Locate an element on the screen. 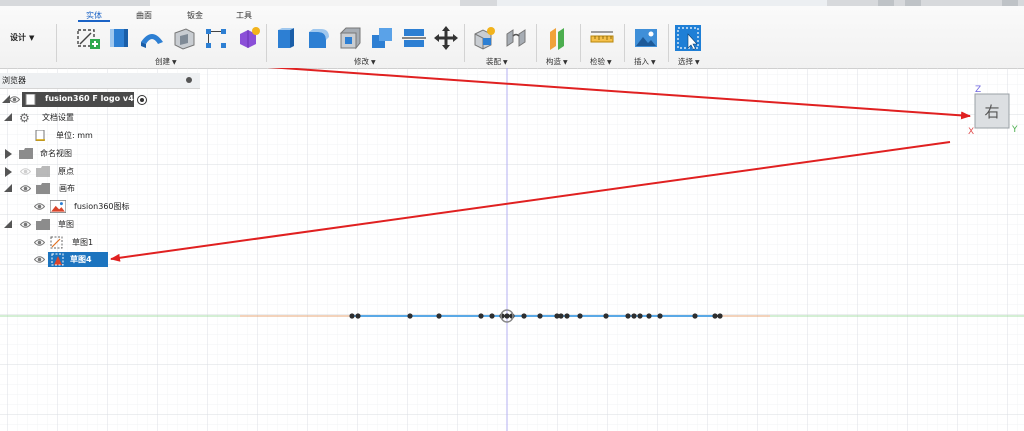 Image resolution: width=1024 pixels, height=431 pixels. gear-icon: ⚙ is located at coordinates (24, 118).